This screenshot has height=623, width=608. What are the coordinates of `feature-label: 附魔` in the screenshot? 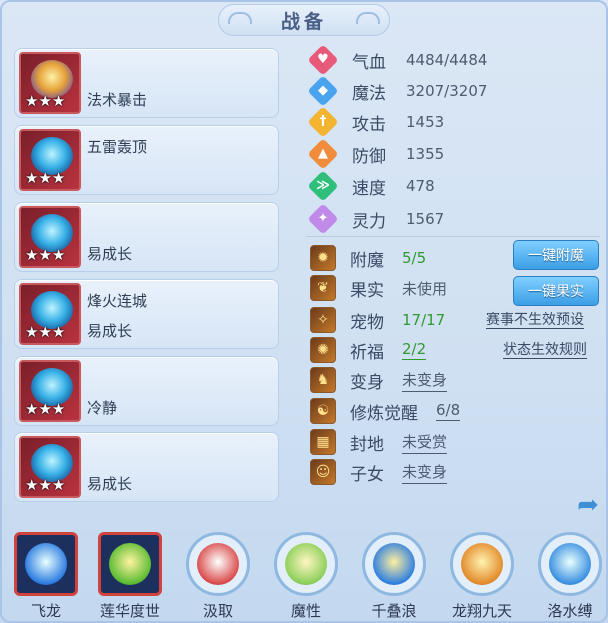 It's located at (367, 260).